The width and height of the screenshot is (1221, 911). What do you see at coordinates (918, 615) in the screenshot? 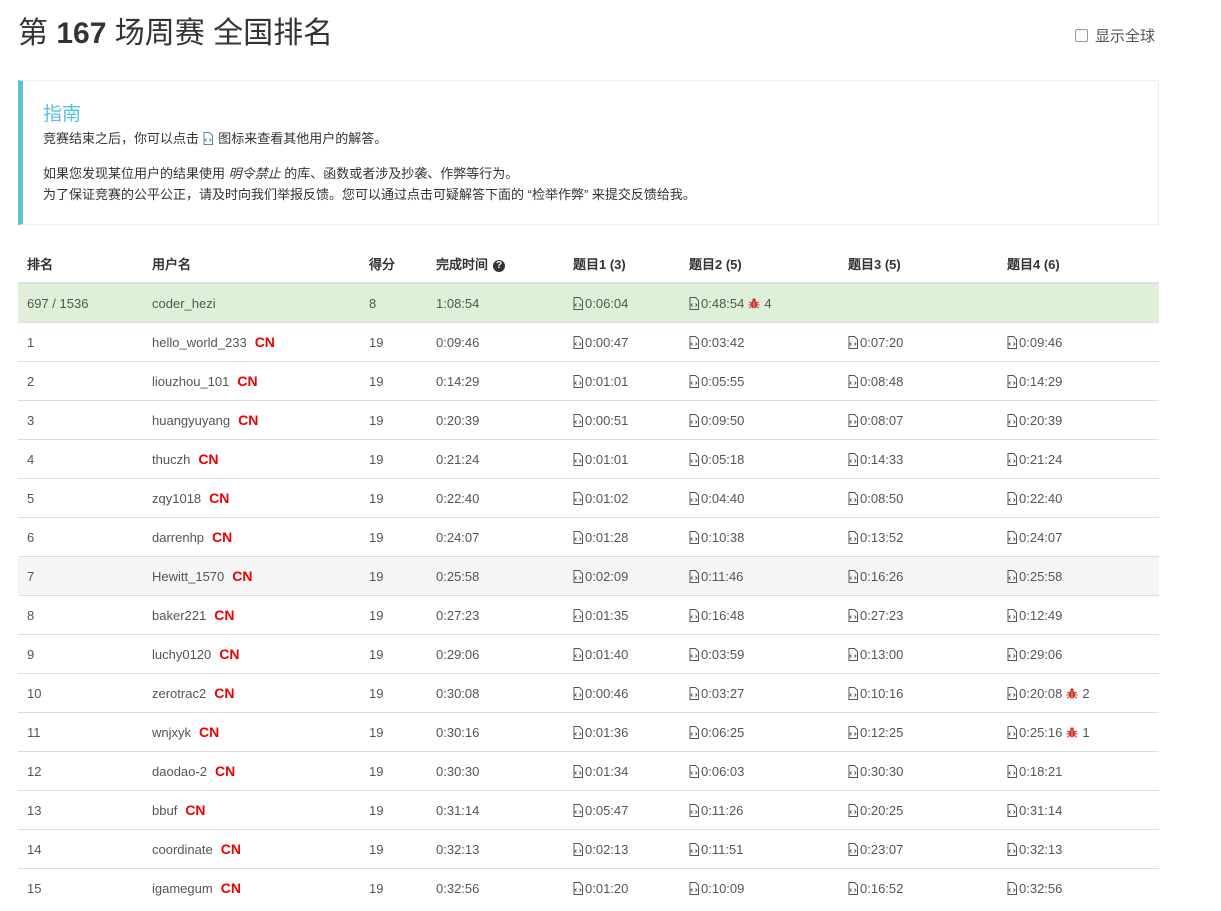
I see `q3-cell: 0:27:23` at bounding box center [918, 615].